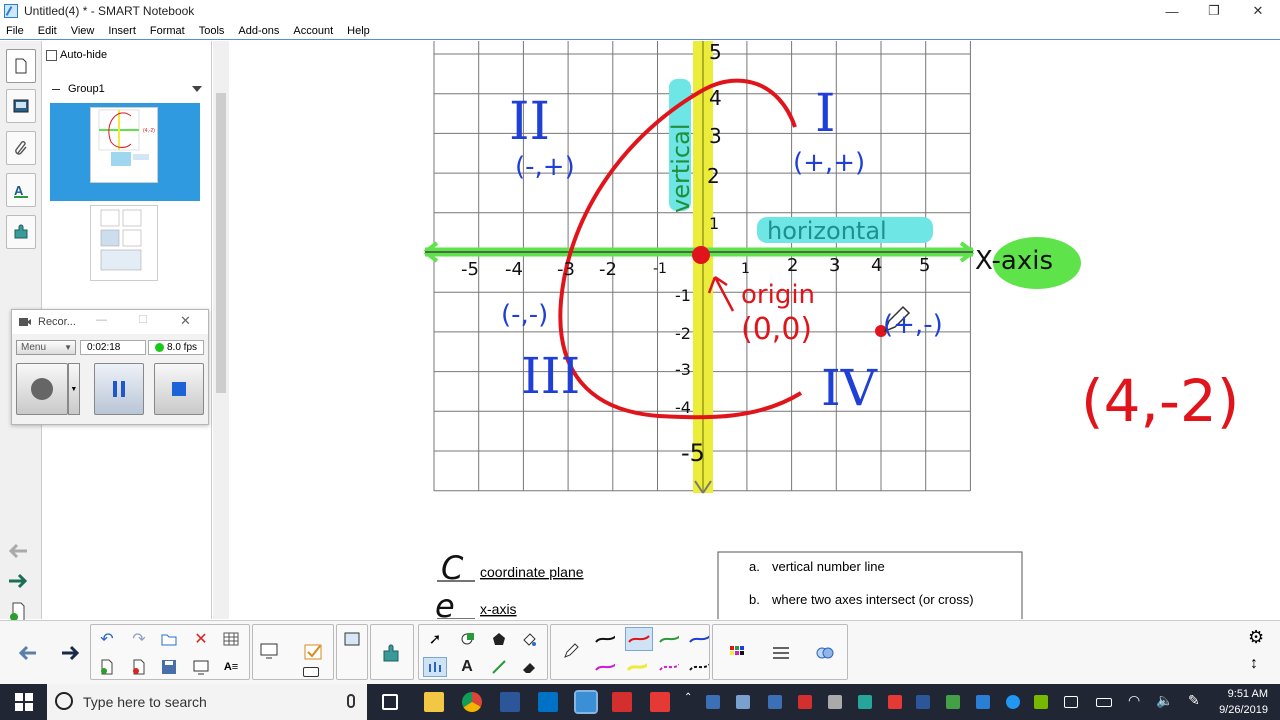 This screenshot has width=1280, height=720. What do you see at coordinates (1134, 700) in the screenshot?
I see `wifi-icon: ◠` at bounding box center [1134, 700].